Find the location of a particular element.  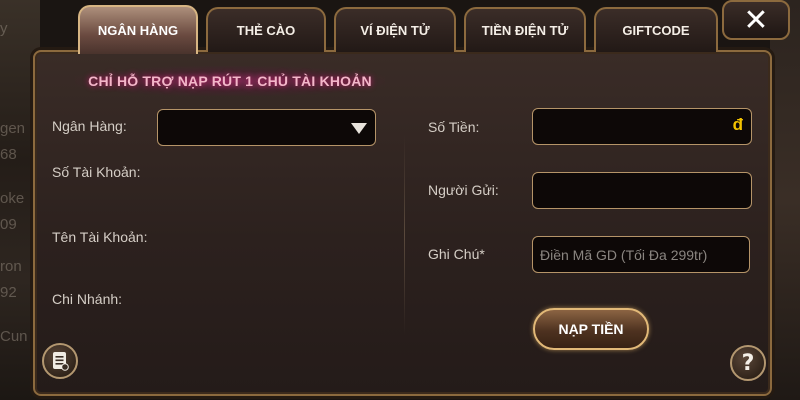

tab-label: TIỀN ĐIỆN TỬ is located at coordinates (525, 30).